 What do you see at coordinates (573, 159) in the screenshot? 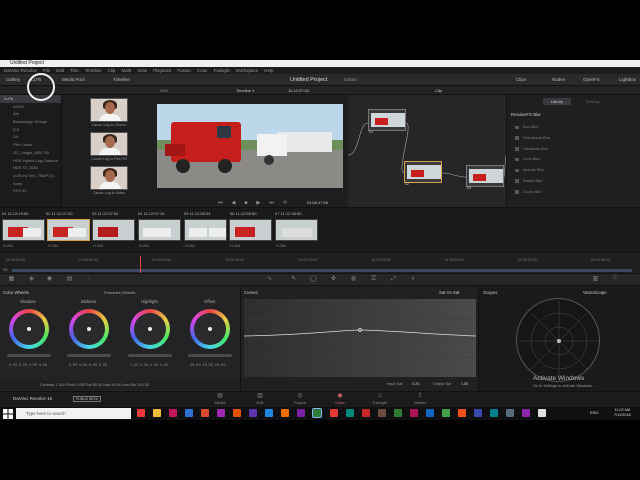
I see `fx-item: Lens Blur` at bounding box center [573, 159].